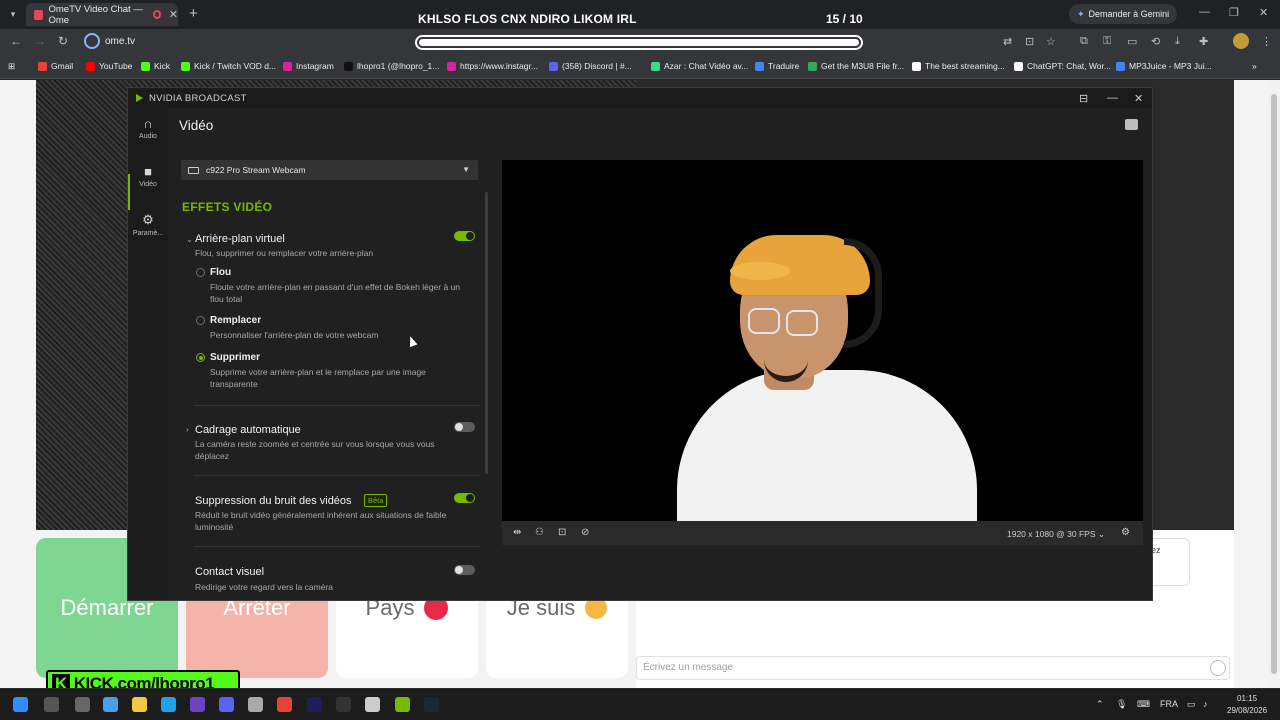 The image size is (1280, 720). I want to click on hide-preview-icon: ⊘, so click(585, 532).